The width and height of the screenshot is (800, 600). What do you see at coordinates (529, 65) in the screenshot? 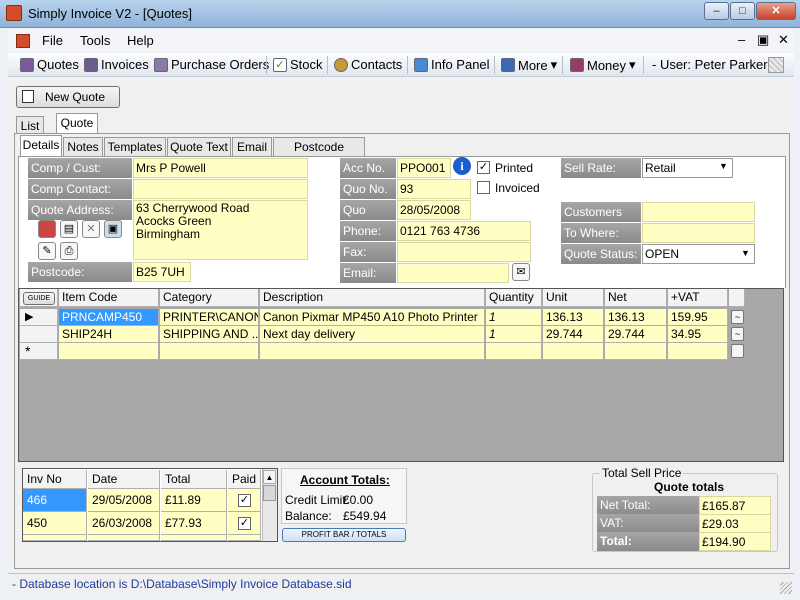
I see `toolbar-more-button: More ▾` at bounding box center [529, 65].